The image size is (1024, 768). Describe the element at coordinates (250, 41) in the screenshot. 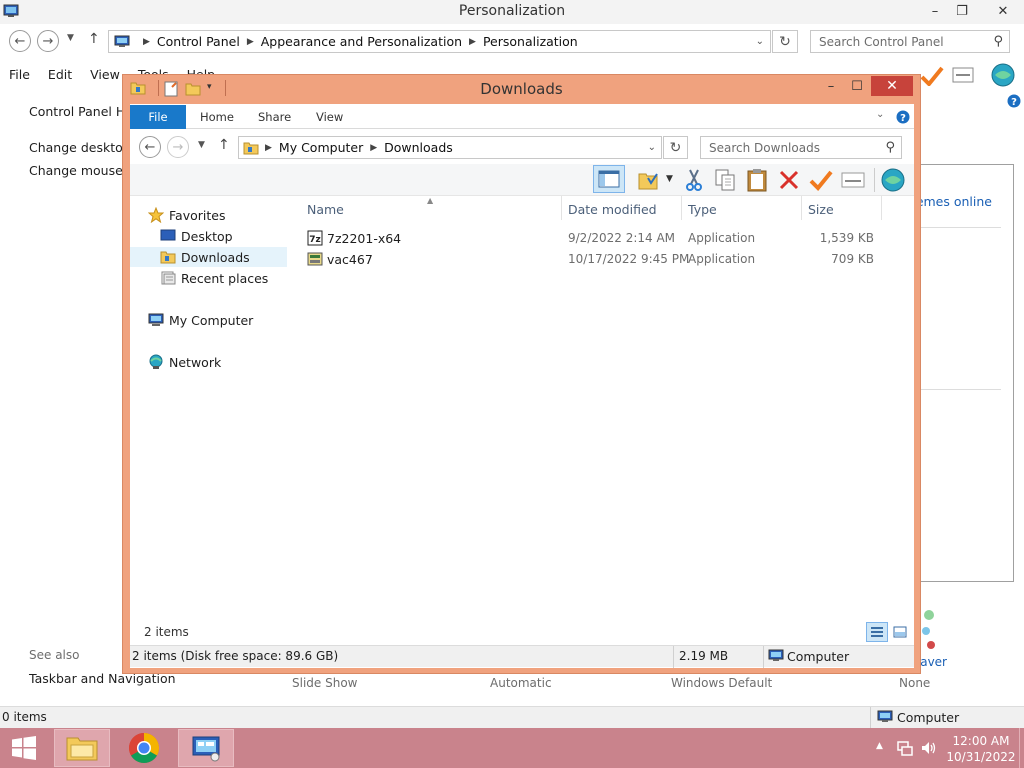

I see `chevron-right-icon: ▶` at that location.